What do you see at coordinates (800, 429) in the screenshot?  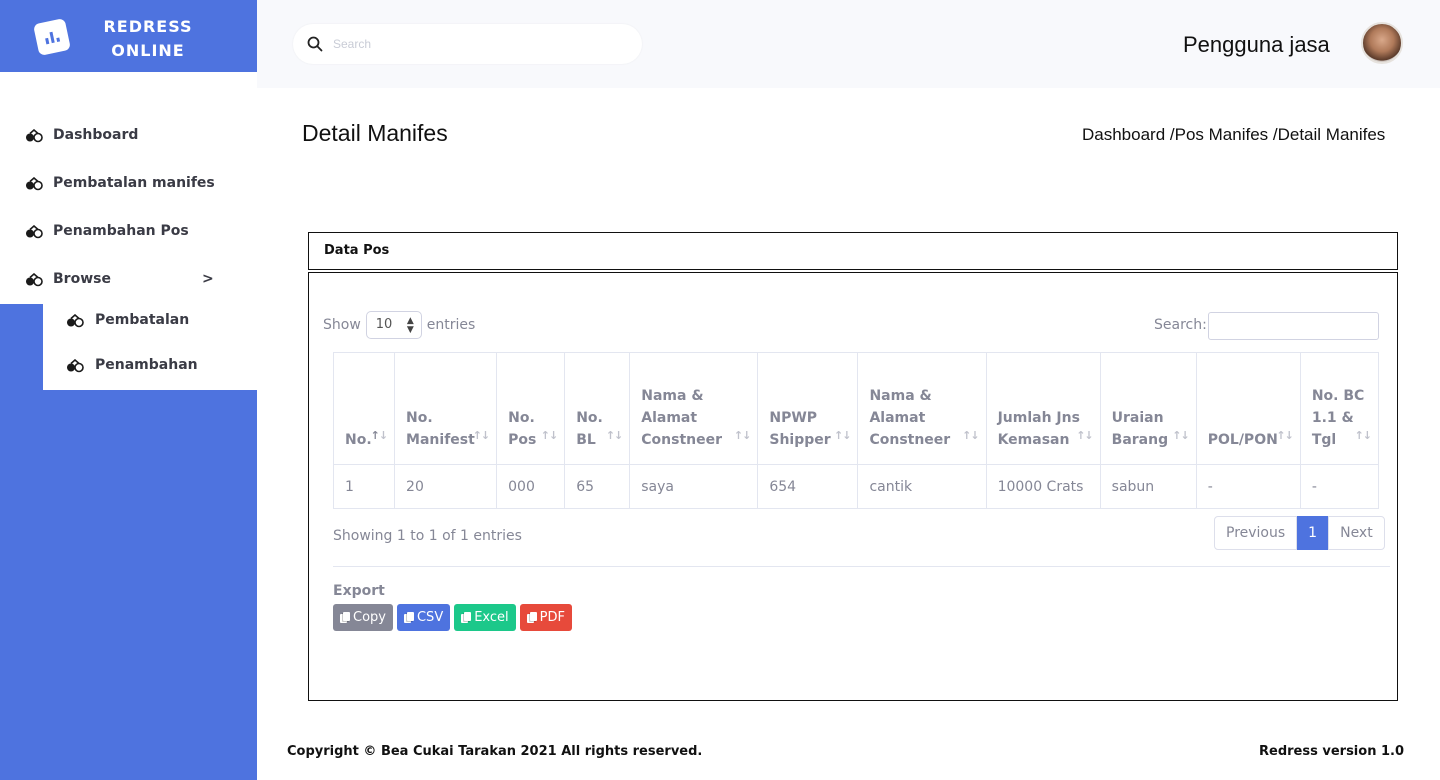 I see `column-header-label: NPWP Shipper` at bounding box center [800, 429].